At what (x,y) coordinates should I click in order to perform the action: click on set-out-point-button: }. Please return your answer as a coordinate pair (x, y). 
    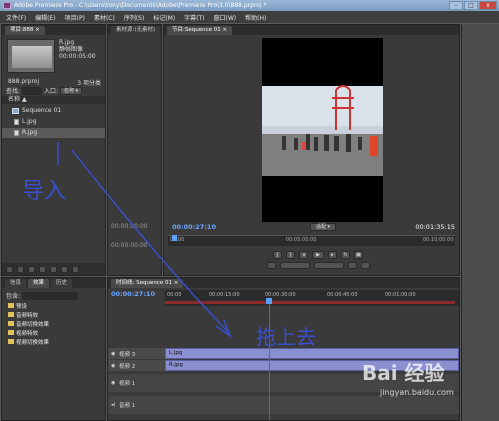
    Looking at the image, I should click on (290, 255).